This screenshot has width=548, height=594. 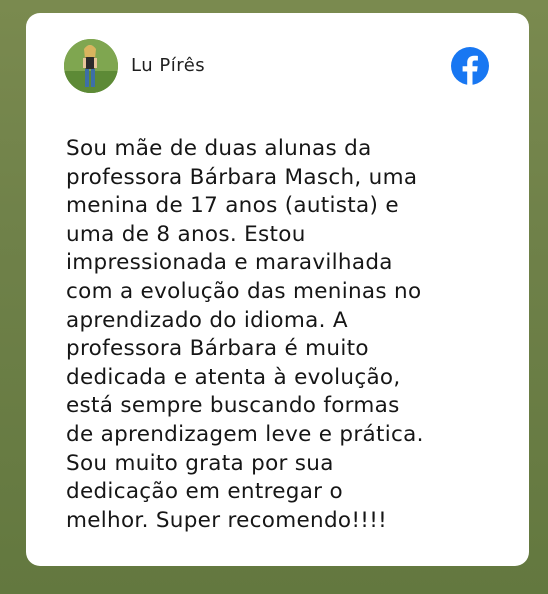 What do you see at coordinates (276, 67) in the screenshot?
I see `post-header: Lu Pírês` at bounding box center [276, 67].